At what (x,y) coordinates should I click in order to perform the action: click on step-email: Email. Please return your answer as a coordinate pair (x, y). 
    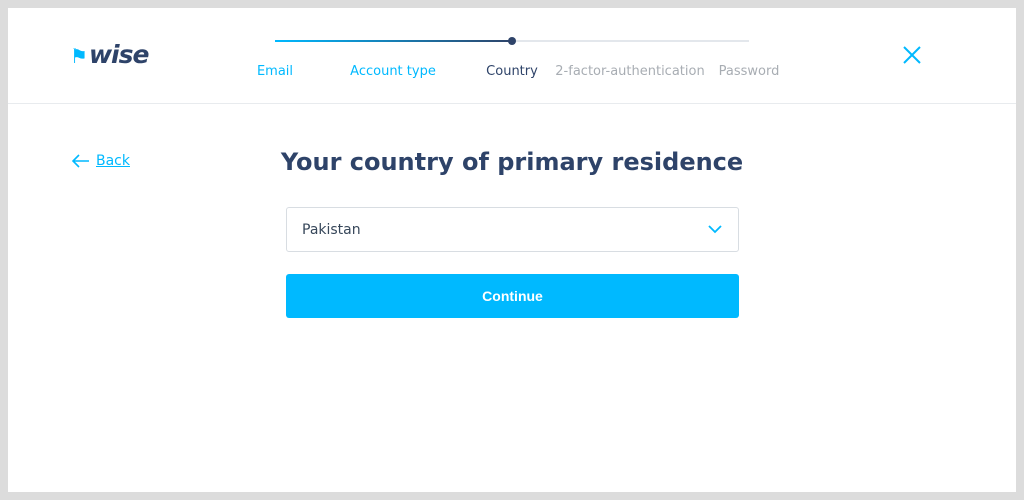
    Looking at the image, I should click on (275, 71).